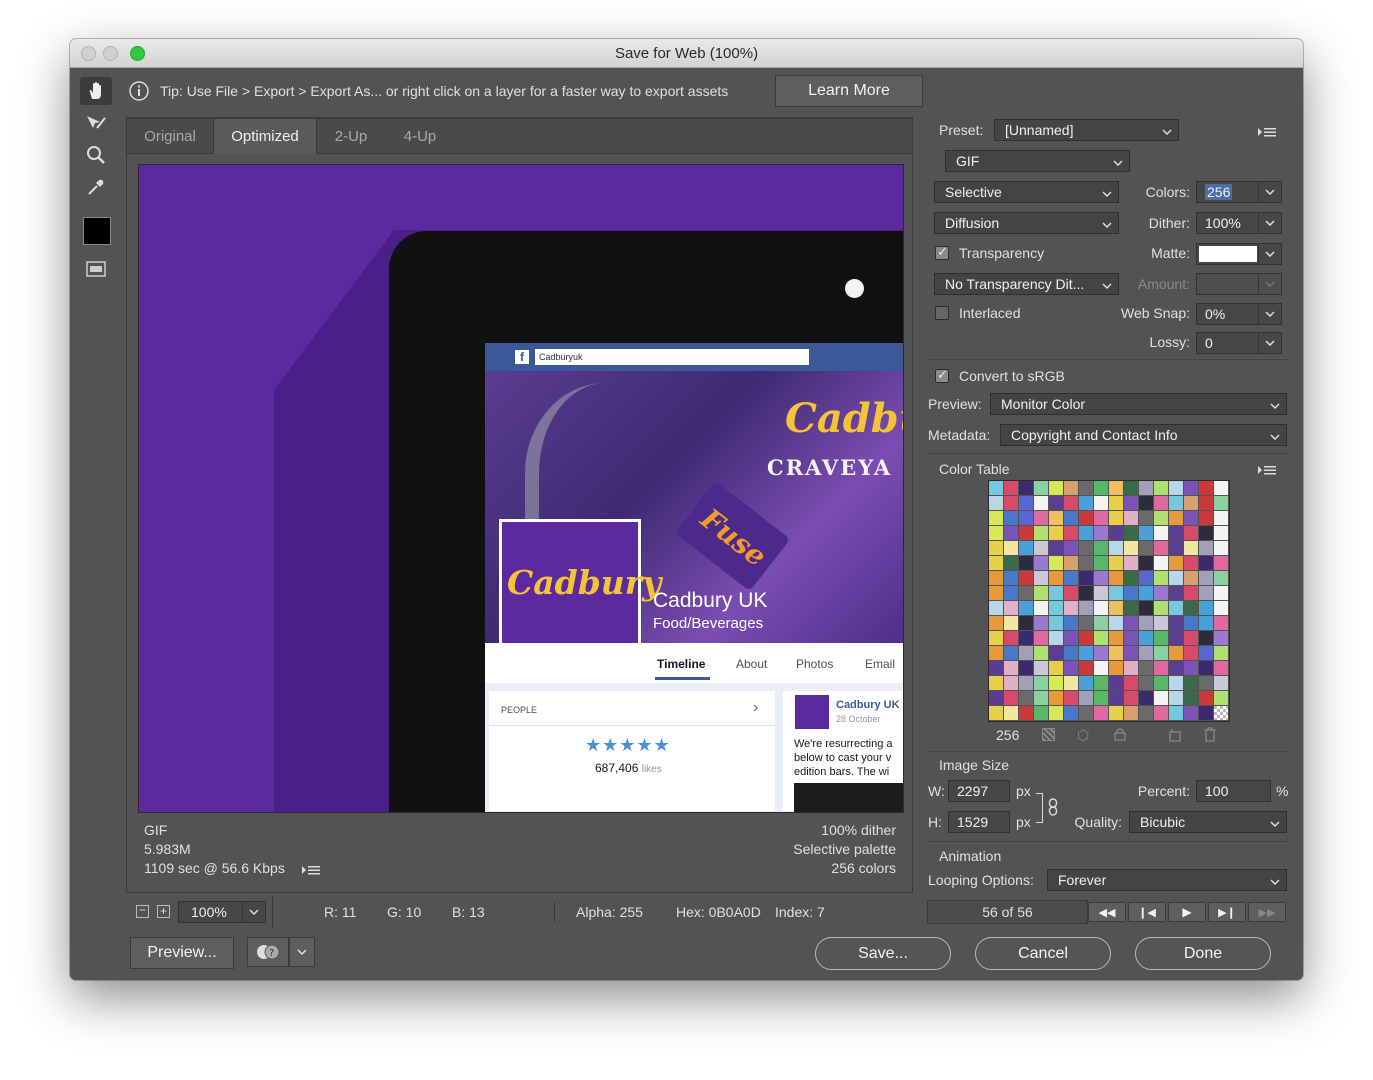 Image resolution: width=1373 pixels, height=1080 pixels. Describe the element at coordinates (142, 911) in the screenshot. I see `zoom-out-button: −` at that location.